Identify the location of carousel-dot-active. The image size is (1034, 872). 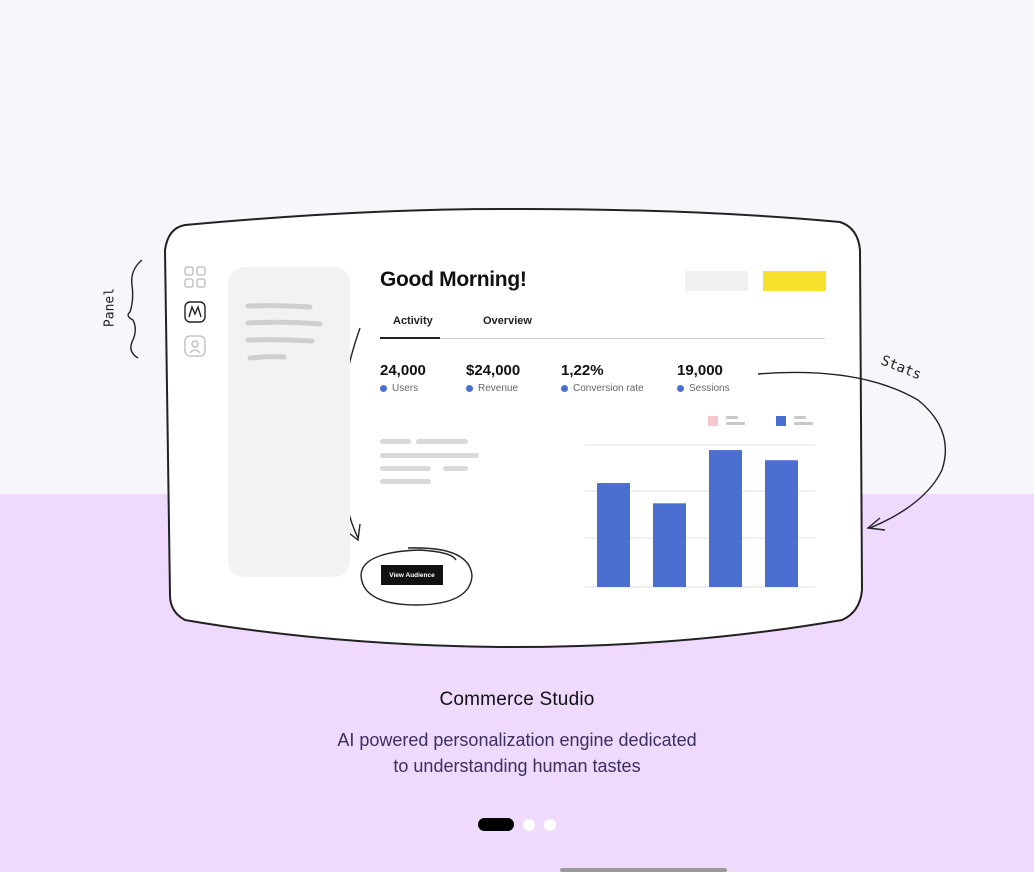
(496, 824).